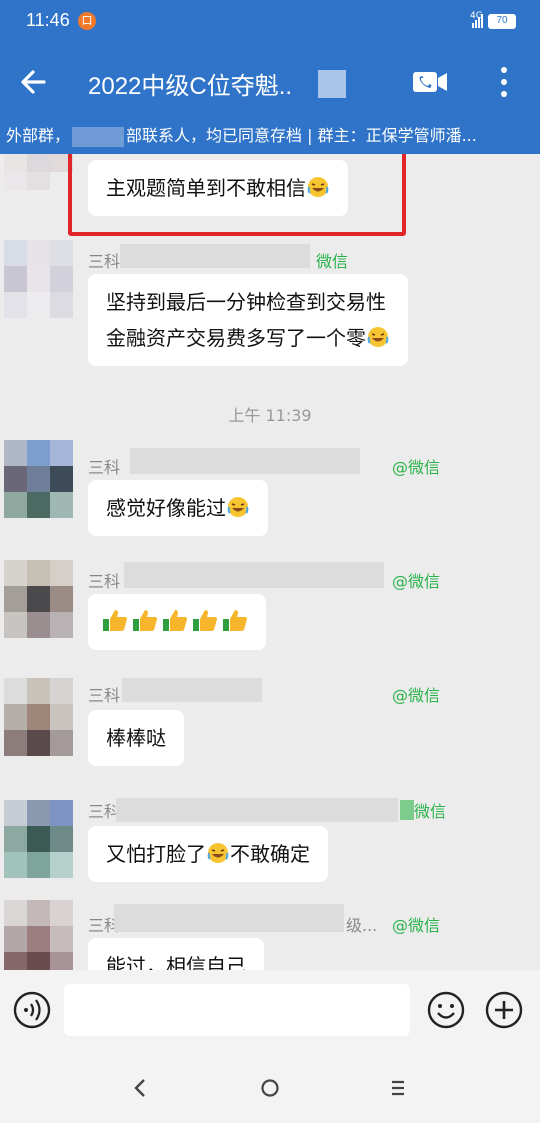  What do you see at coordinates (248, 320) in the screenshot?
I see `message-bubble: 坚持到最后一分钟检查到交易性 金融资产交易费多写了一个零` at bounding box center [248, 320].